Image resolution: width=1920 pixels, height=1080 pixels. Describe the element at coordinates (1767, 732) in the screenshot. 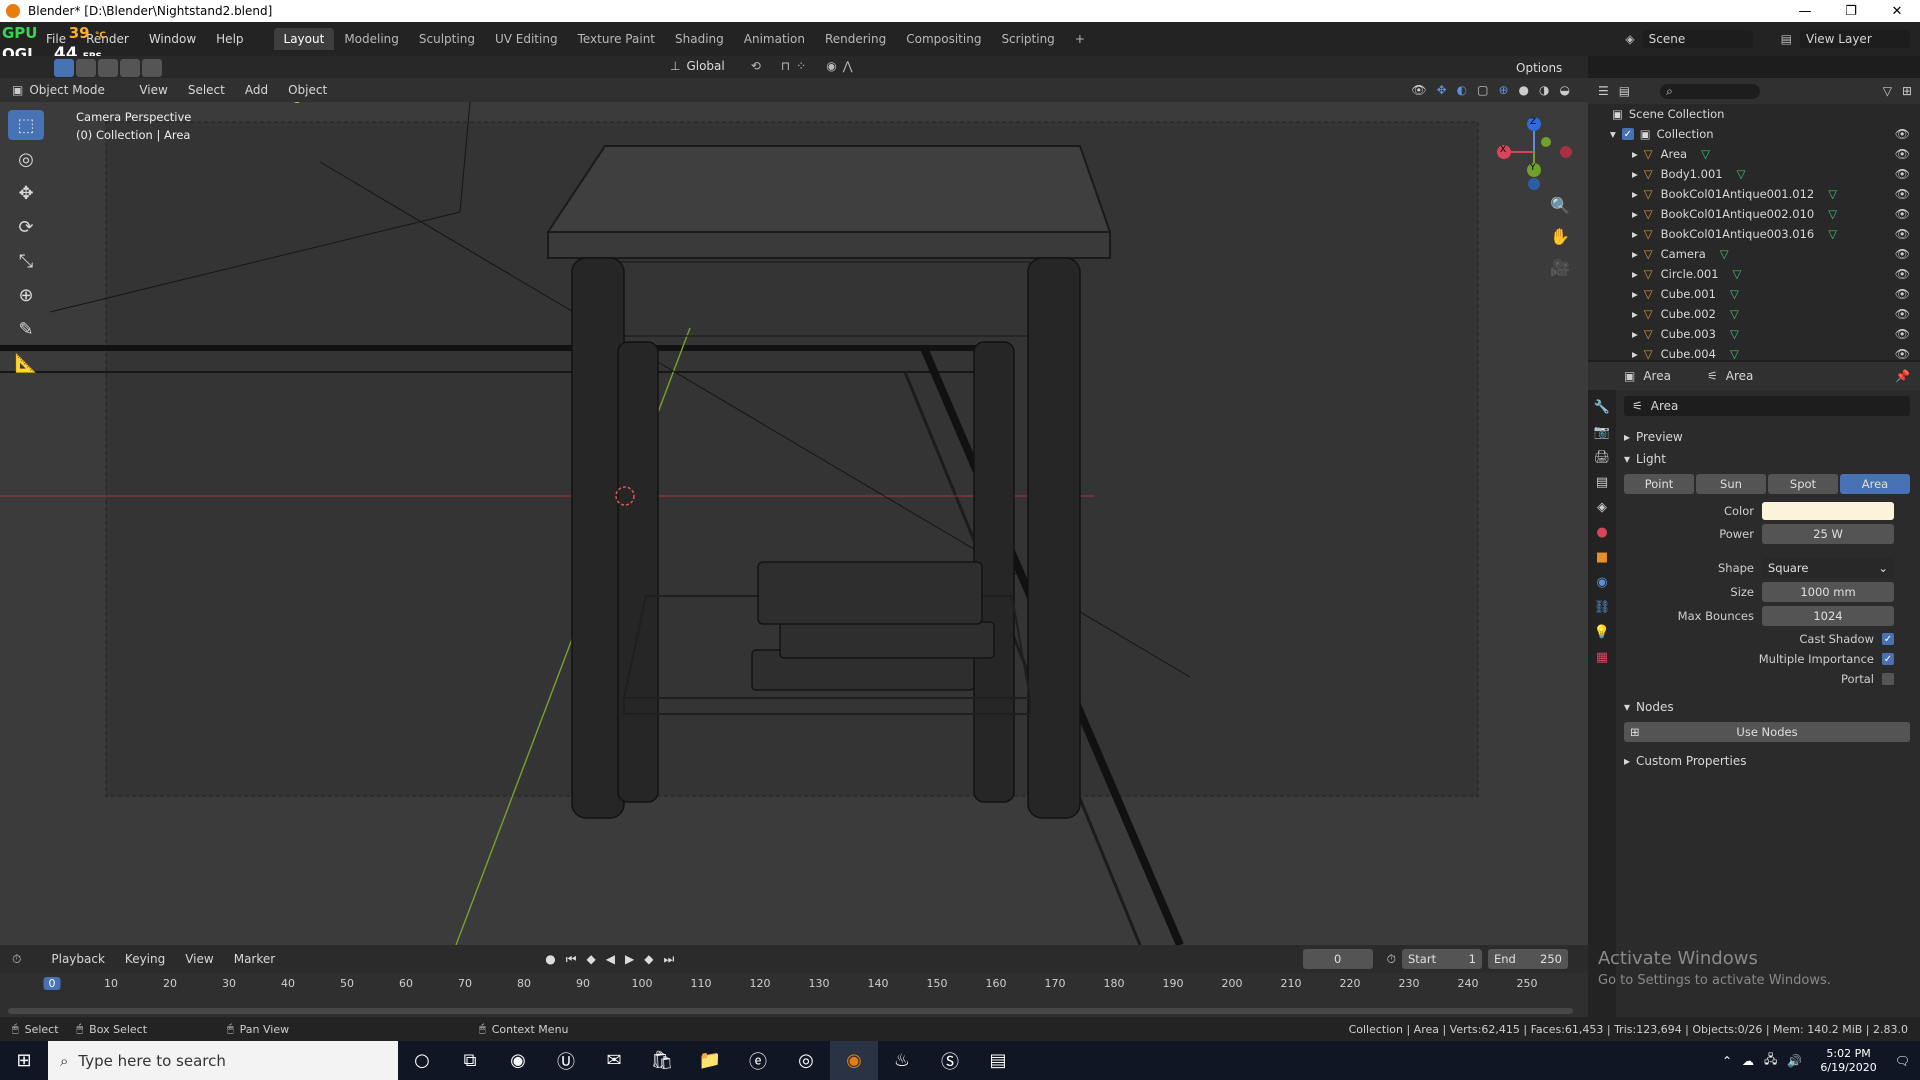

I see `use-nodes-button: ⊞ Use Nodes` at that location.